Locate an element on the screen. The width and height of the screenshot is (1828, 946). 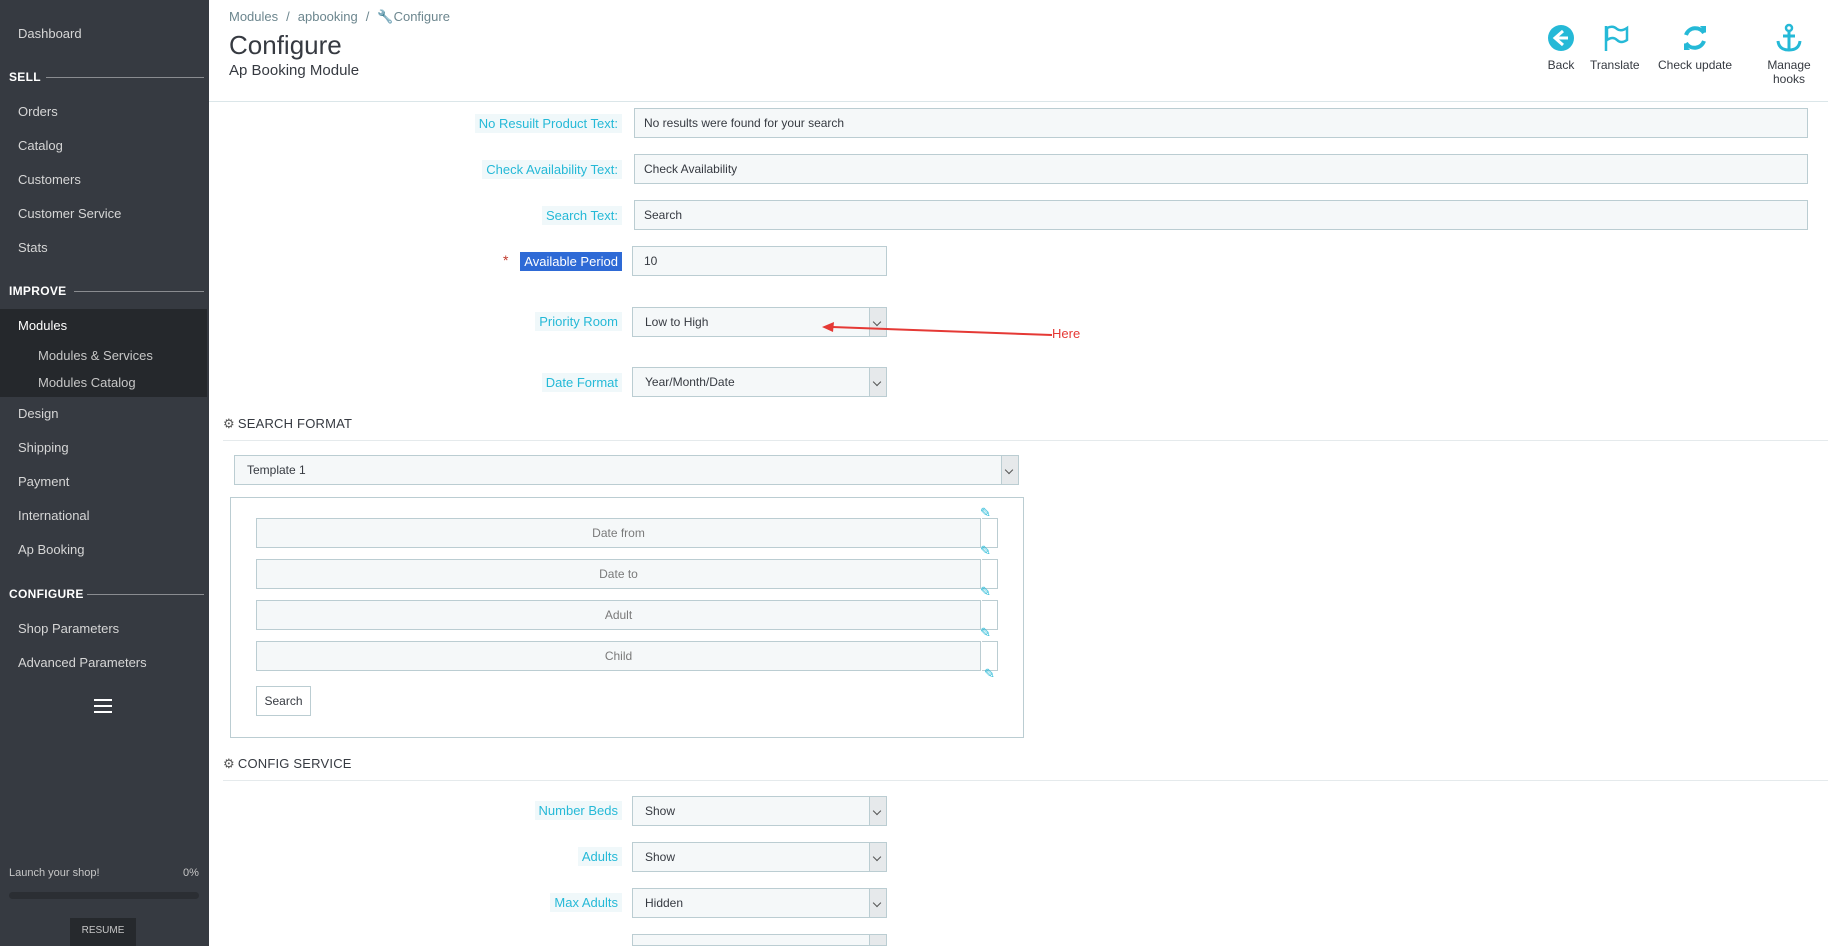
sidebar-subitem-modules-services: Modules & Services is located at coordinates (95, 355).